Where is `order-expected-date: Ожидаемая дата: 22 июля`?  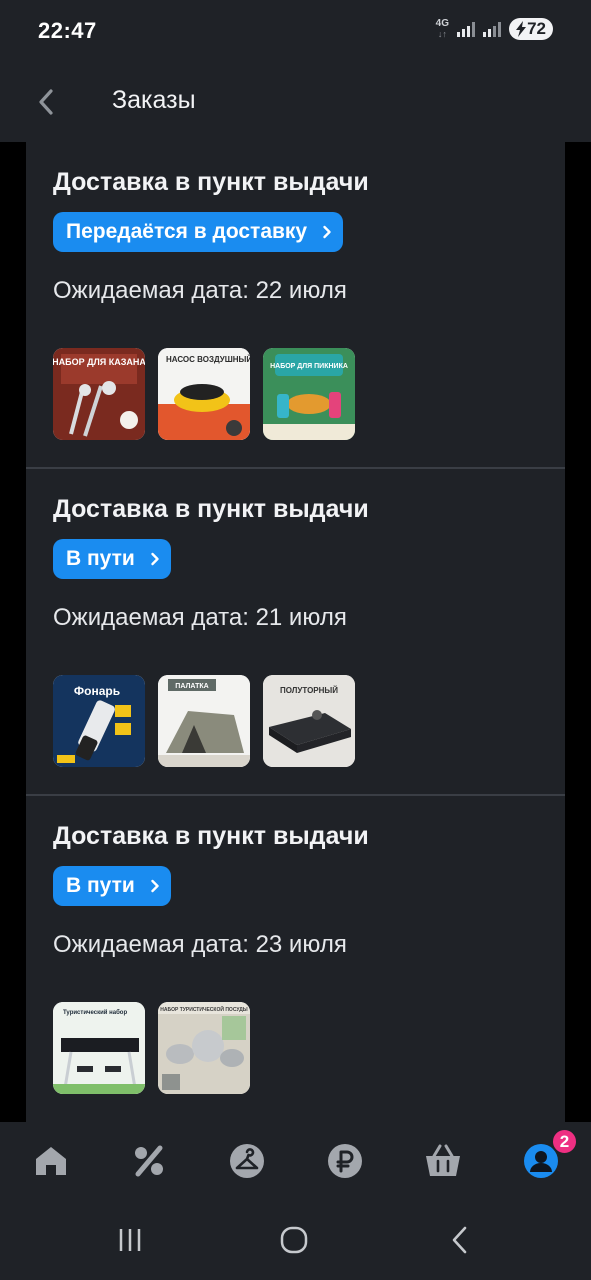
order-expected-date: Ожидаемая дата: 22 июля is located at coordinates (200, 290).